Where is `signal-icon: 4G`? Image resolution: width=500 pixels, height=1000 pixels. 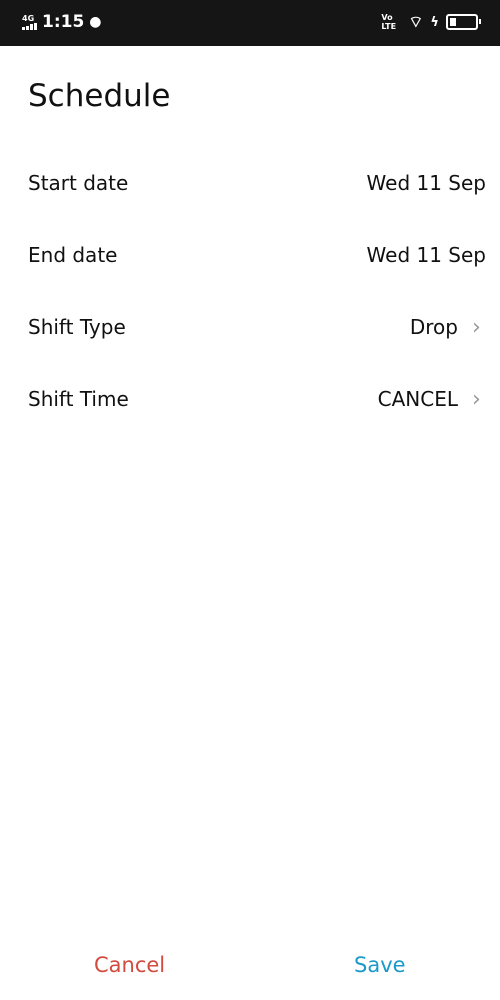 signal-icon: 4G is located at coordinates (29, 22).